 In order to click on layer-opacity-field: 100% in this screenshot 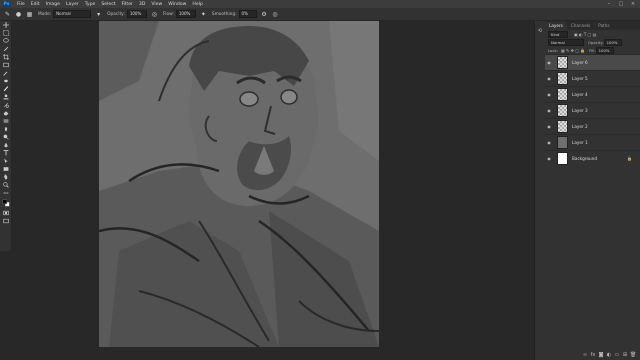, I will do `click(612, 42)`.